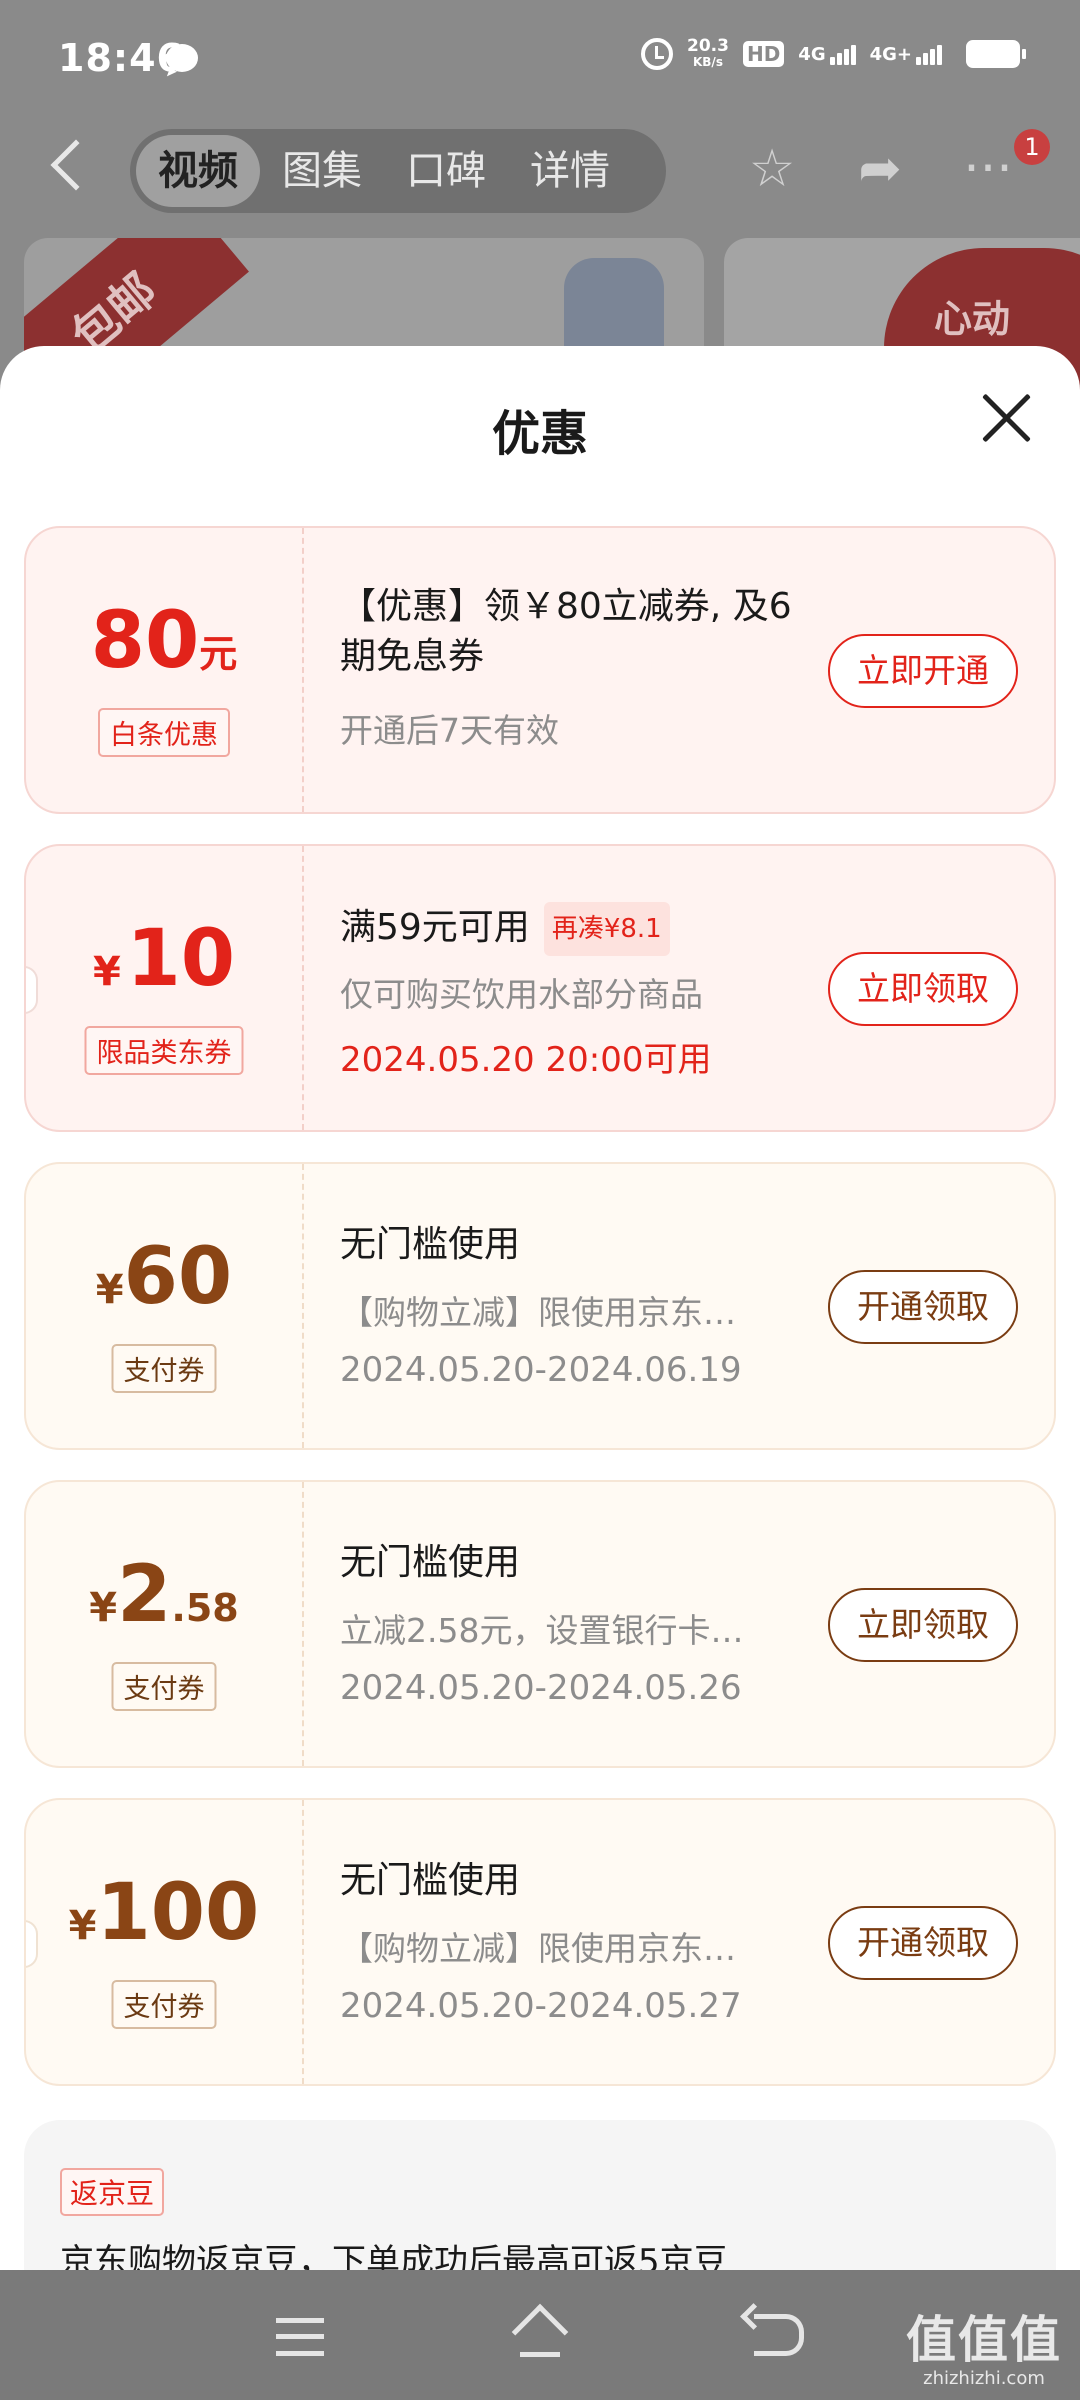 Image resolution: width=1080 pixels, height=2400 pixels. I want to click on coupon-amount: ¥2.58, so click(164, 1595).